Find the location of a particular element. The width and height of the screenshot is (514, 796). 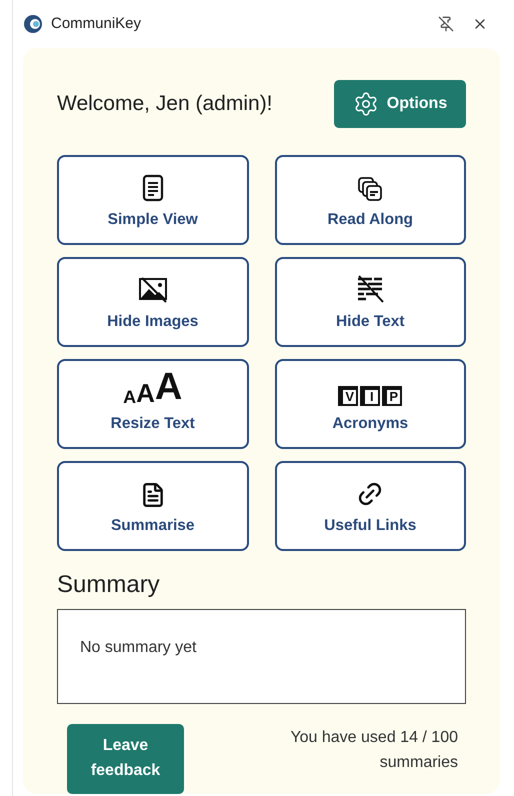

tool-button: Simple View is located at coordinates (152, 200).